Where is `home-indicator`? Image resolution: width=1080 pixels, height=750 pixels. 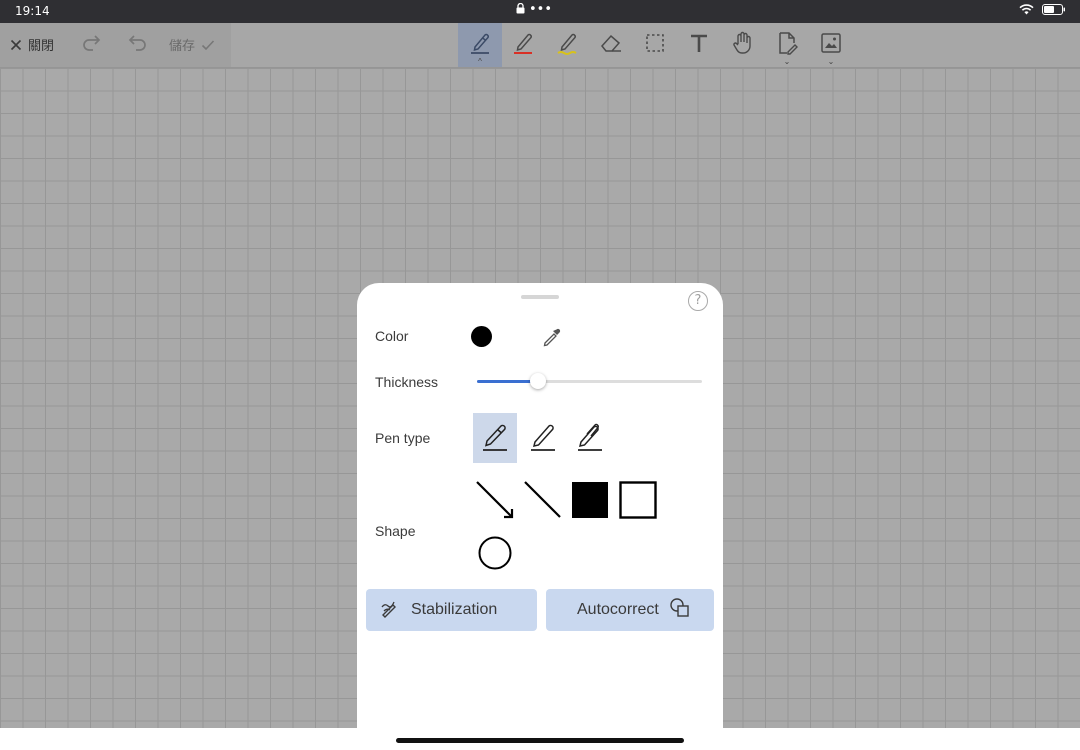 home-indicator is located at coordinates (540, 740).